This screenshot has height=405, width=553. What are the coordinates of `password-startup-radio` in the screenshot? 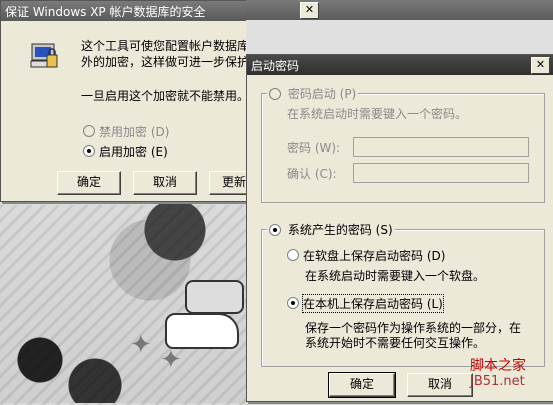 It's located at (275, 93).